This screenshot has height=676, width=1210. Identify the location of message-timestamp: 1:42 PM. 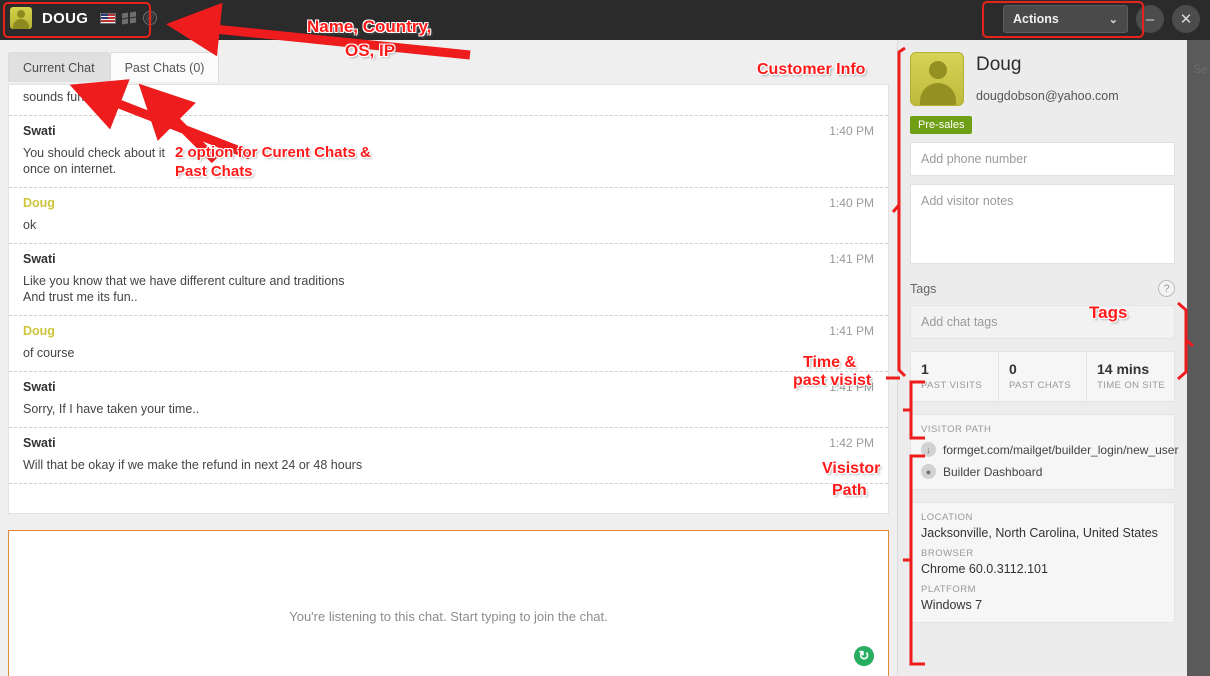
(851, 443).